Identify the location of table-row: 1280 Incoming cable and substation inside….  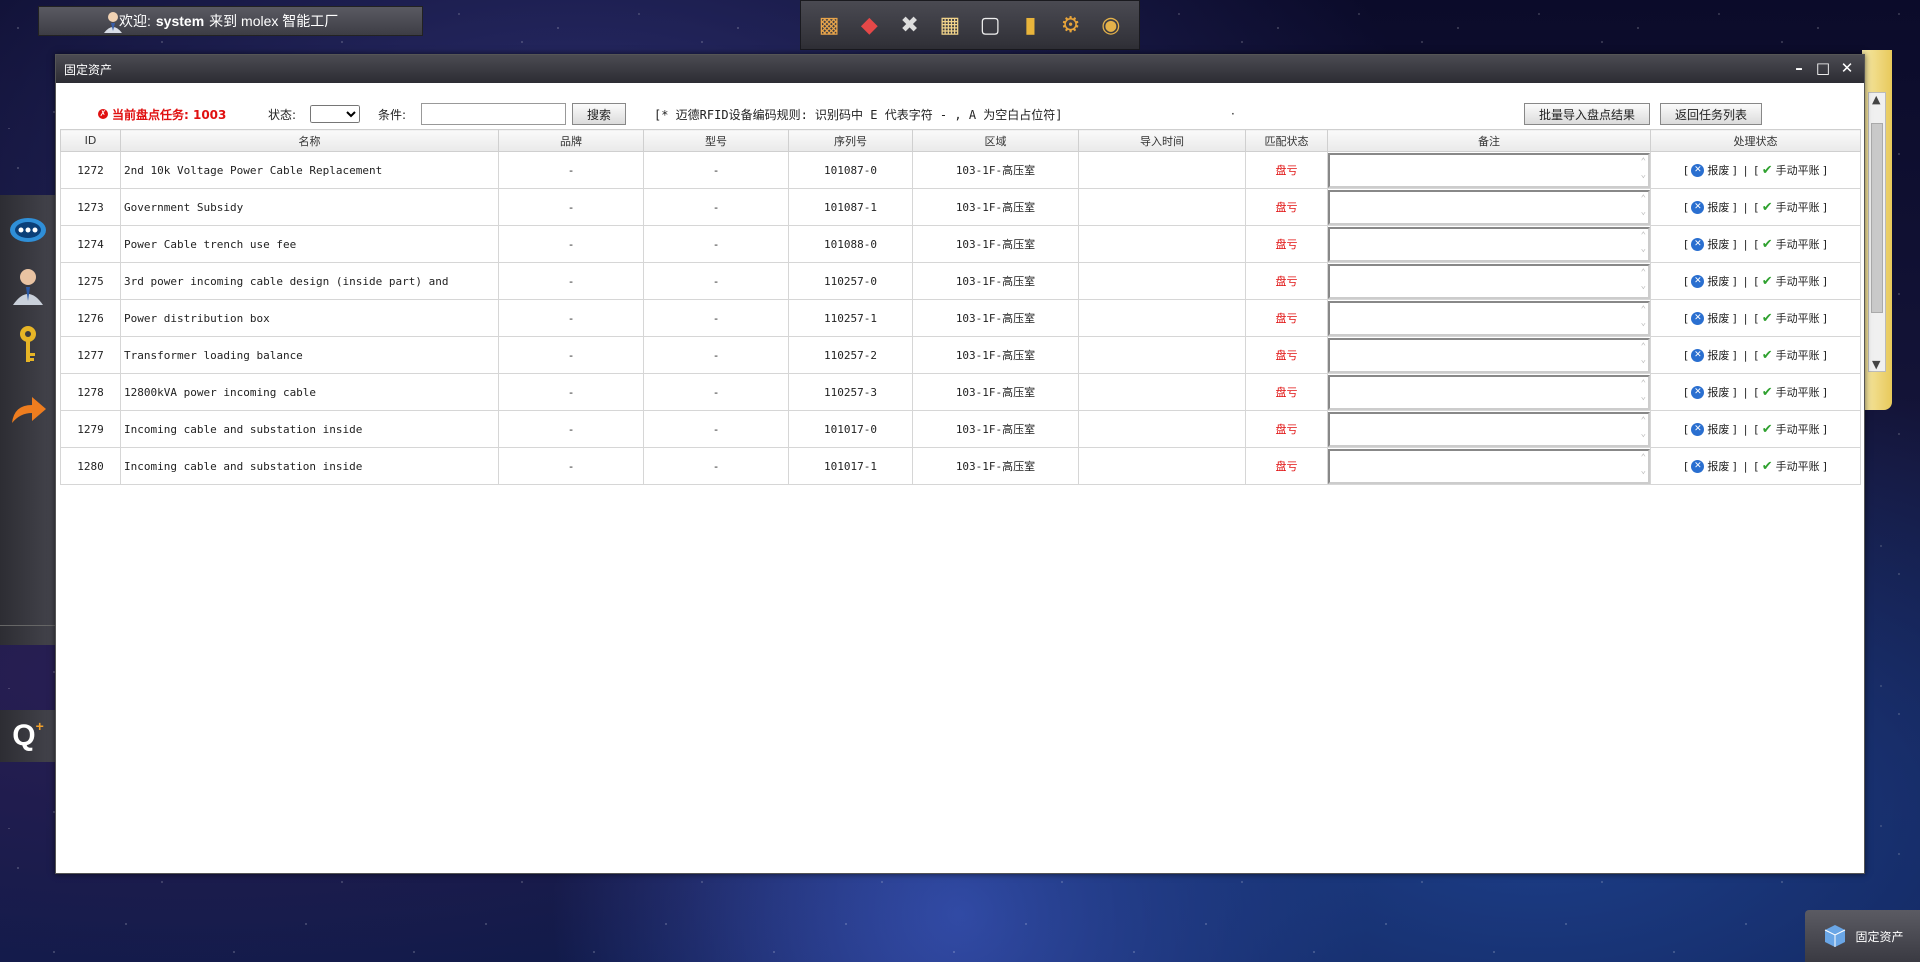
(960, 466).